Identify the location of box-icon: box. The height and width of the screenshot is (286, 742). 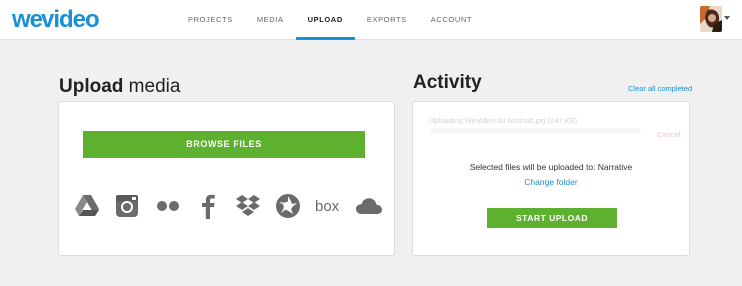
(329, 206).